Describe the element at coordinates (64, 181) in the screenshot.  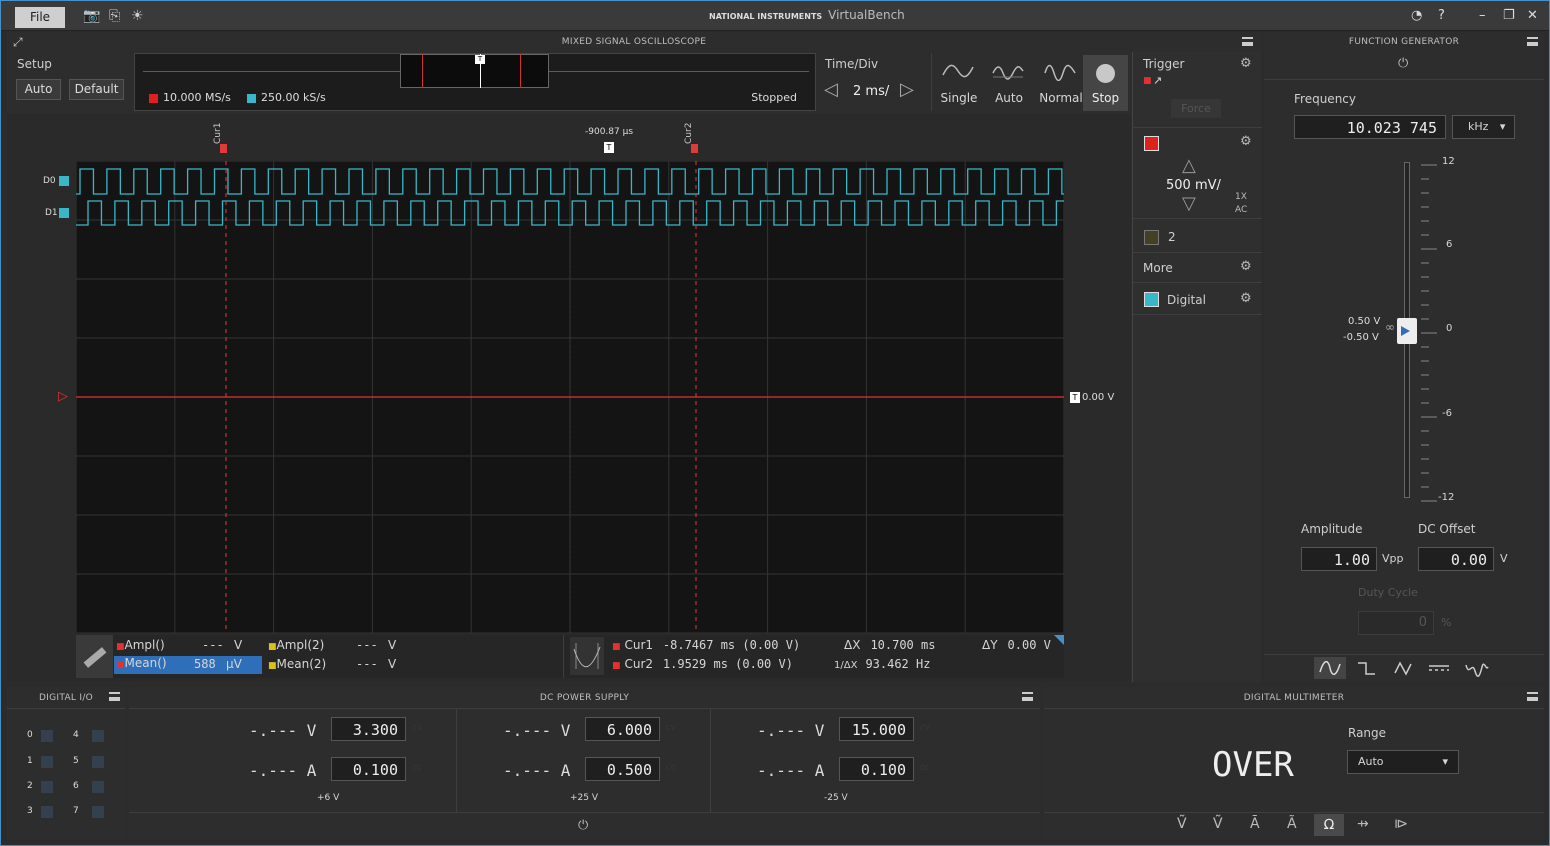
I see `d0-marker` at that location.